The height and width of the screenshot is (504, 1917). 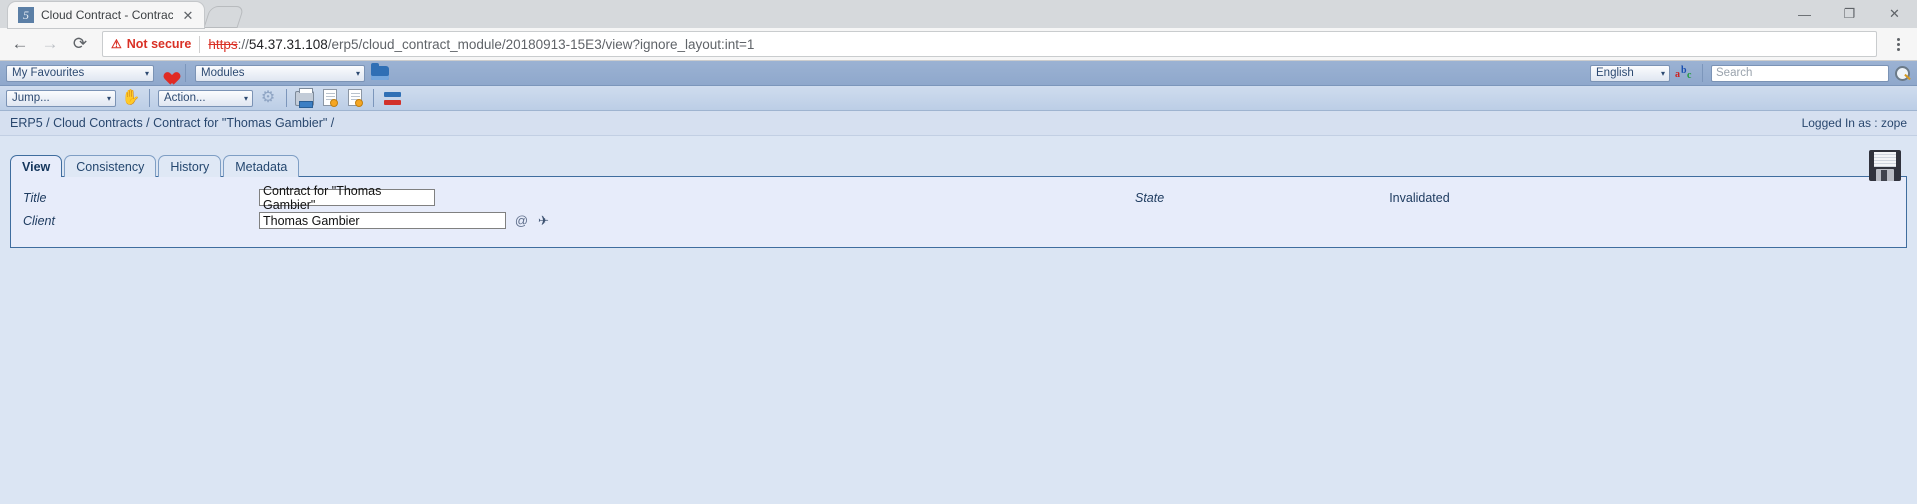 What do you see at coordinates (1419, 197) in the screenshot?
I see `state-value: Invalidated` at bounding box center [1419, 197].